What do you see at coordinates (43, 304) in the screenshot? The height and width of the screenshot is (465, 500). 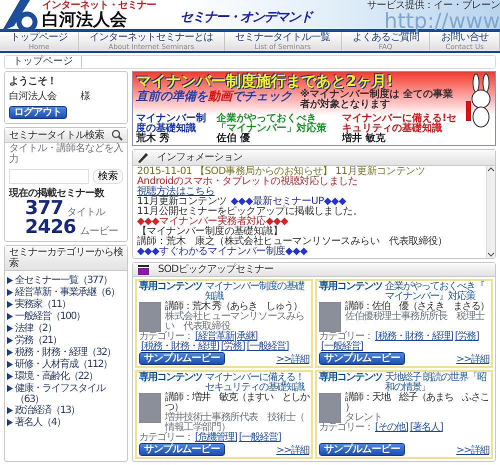 I see `category-link: 実務家（11）` at bounding box center [43, 304].